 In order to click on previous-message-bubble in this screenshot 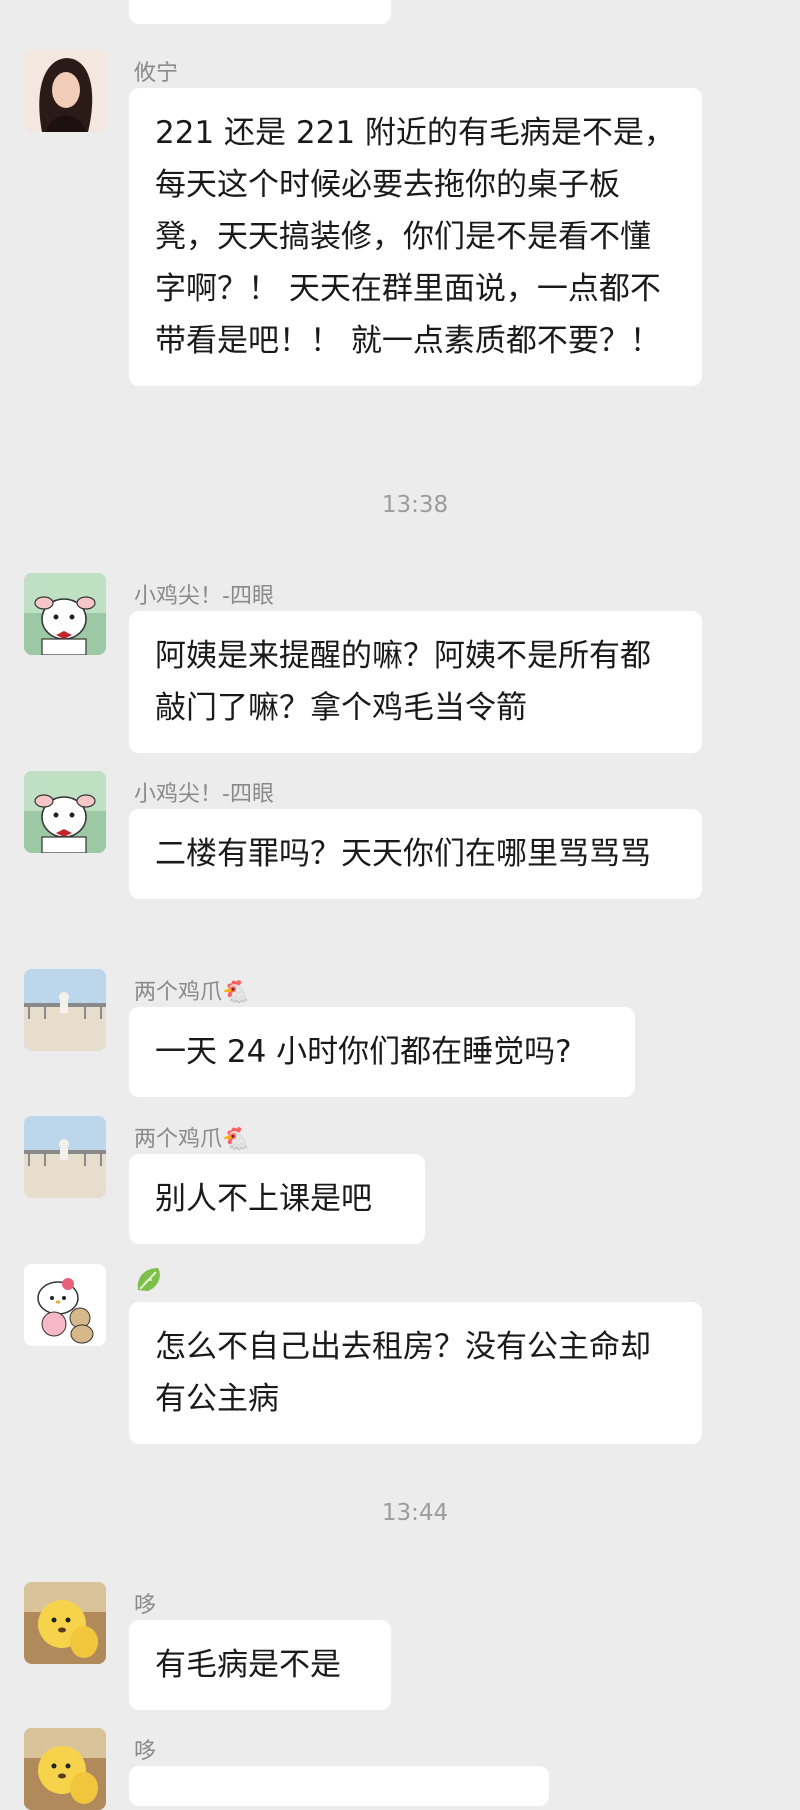, I will do `click(260, 12)`.